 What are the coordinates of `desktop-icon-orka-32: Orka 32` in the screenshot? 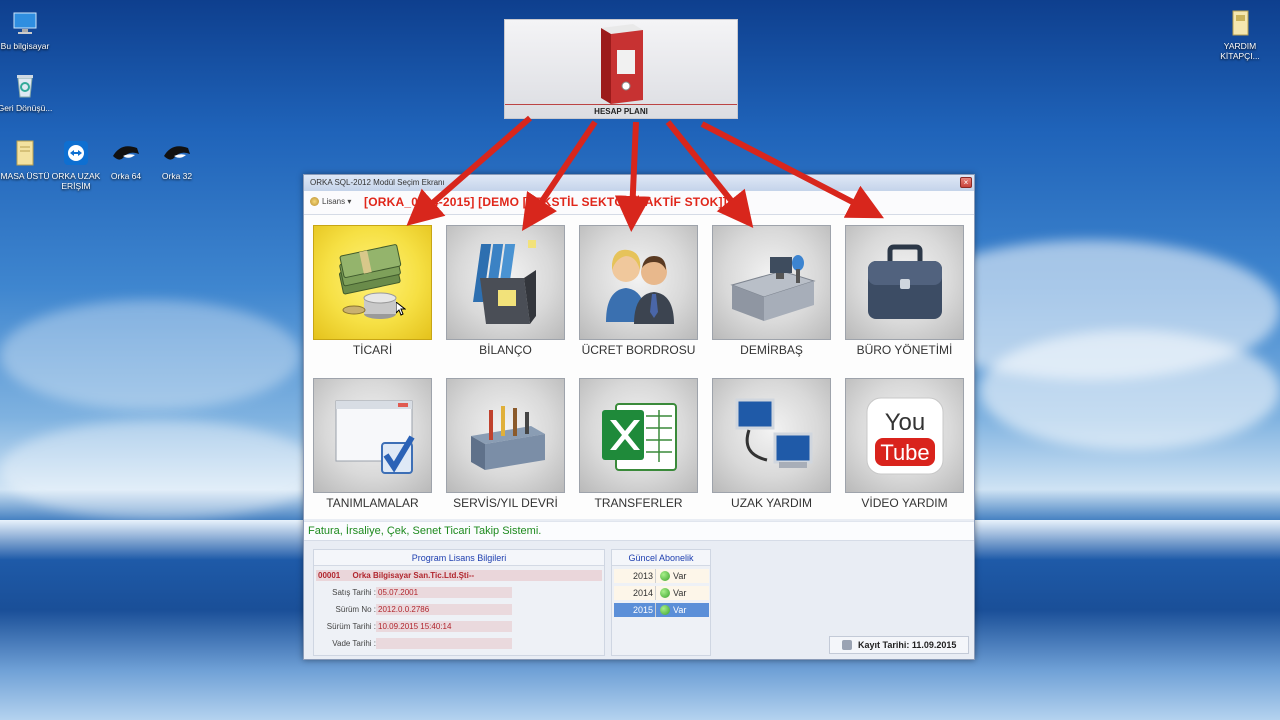 It's located at (177, 159).